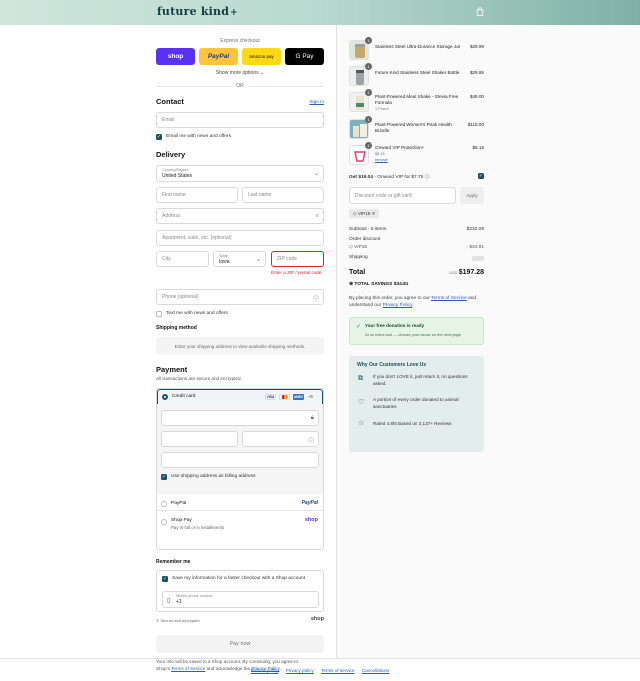  Describe the element at coordinates (240, 418) in the screenshot. I see `card-number-field: 🔒︎` at that location.